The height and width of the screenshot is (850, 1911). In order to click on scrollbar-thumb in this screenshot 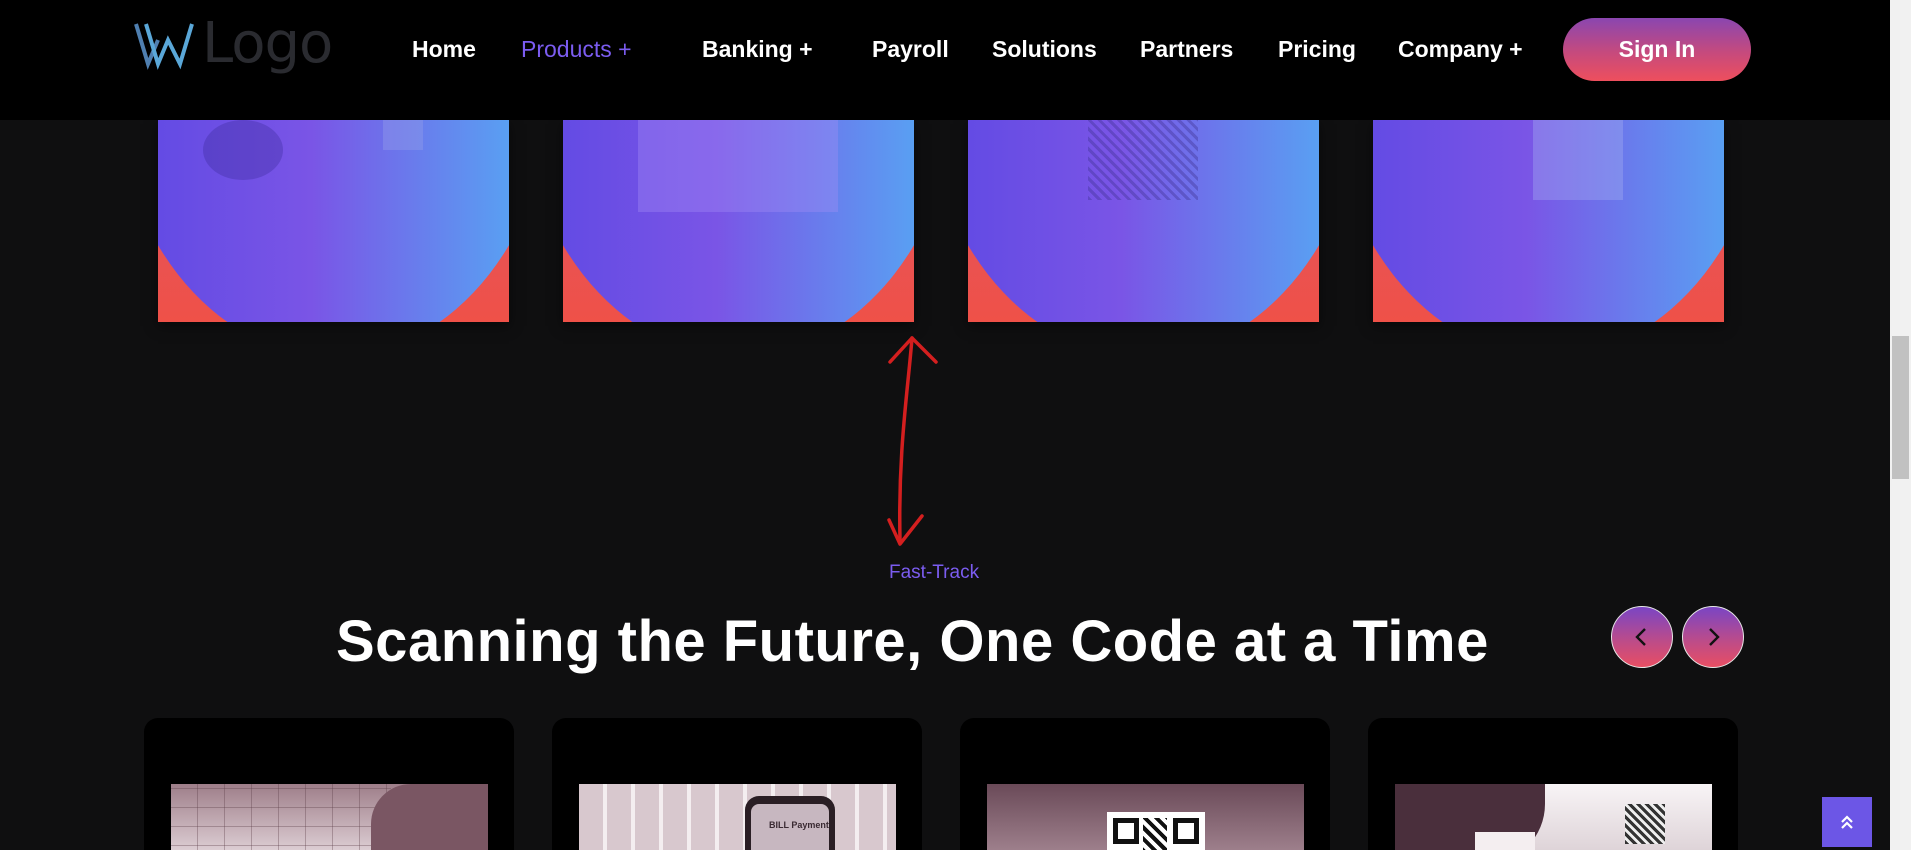, I will do `click(1900, 407)`.